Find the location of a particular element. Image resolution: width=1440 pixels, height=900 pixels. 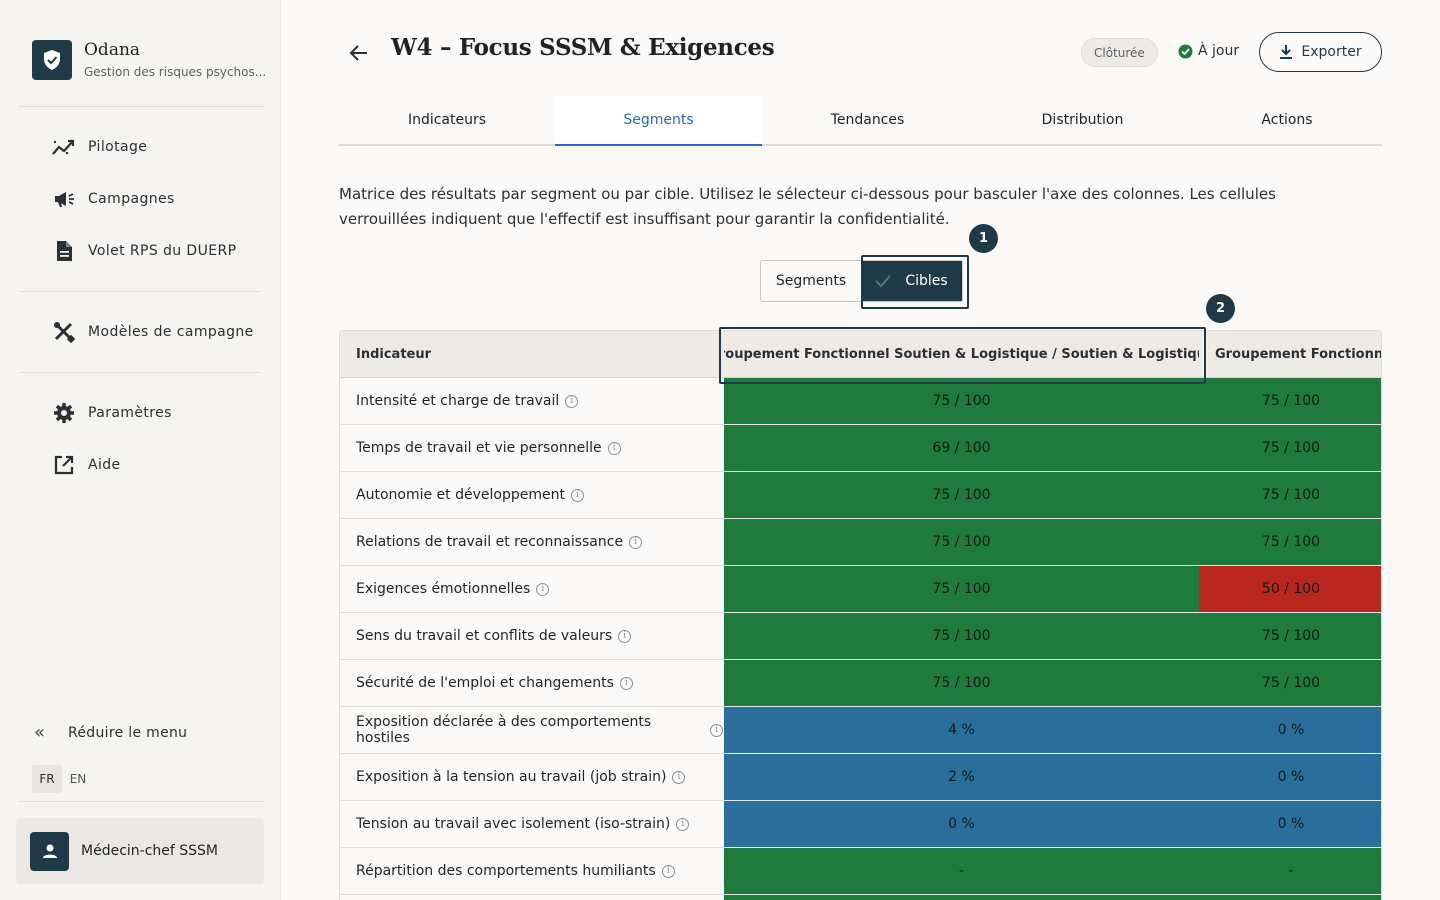

score-cell: 2 % is located at coordinates (961, 777).